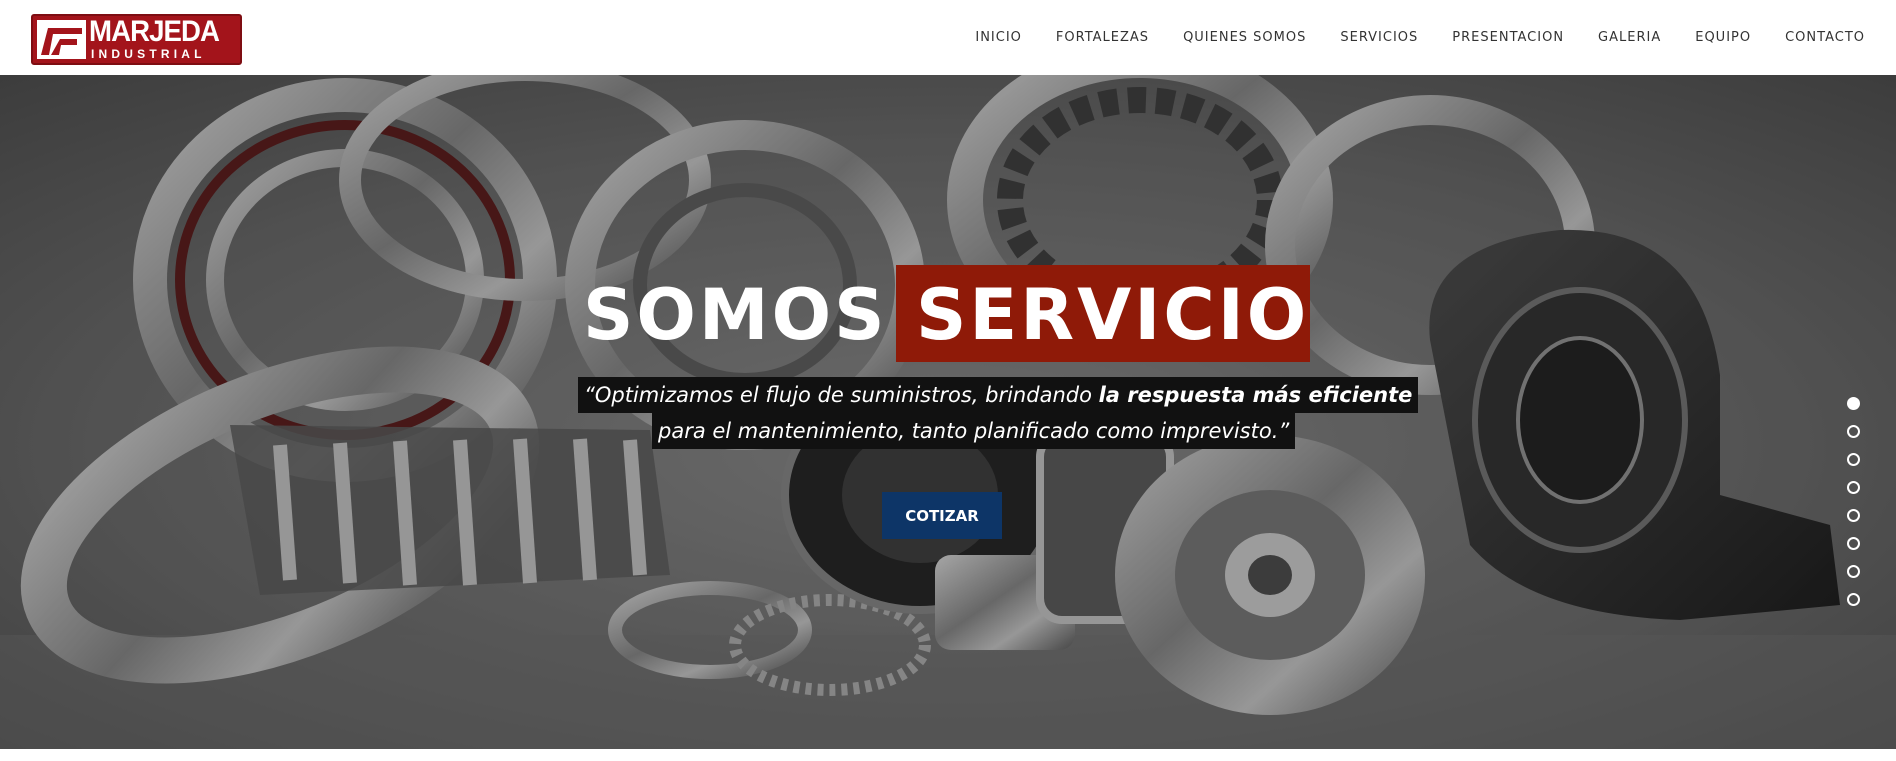 The image size is (1896, 761). I want to click on nav-presentacion: PRESENTACION, so click(1508, 37).